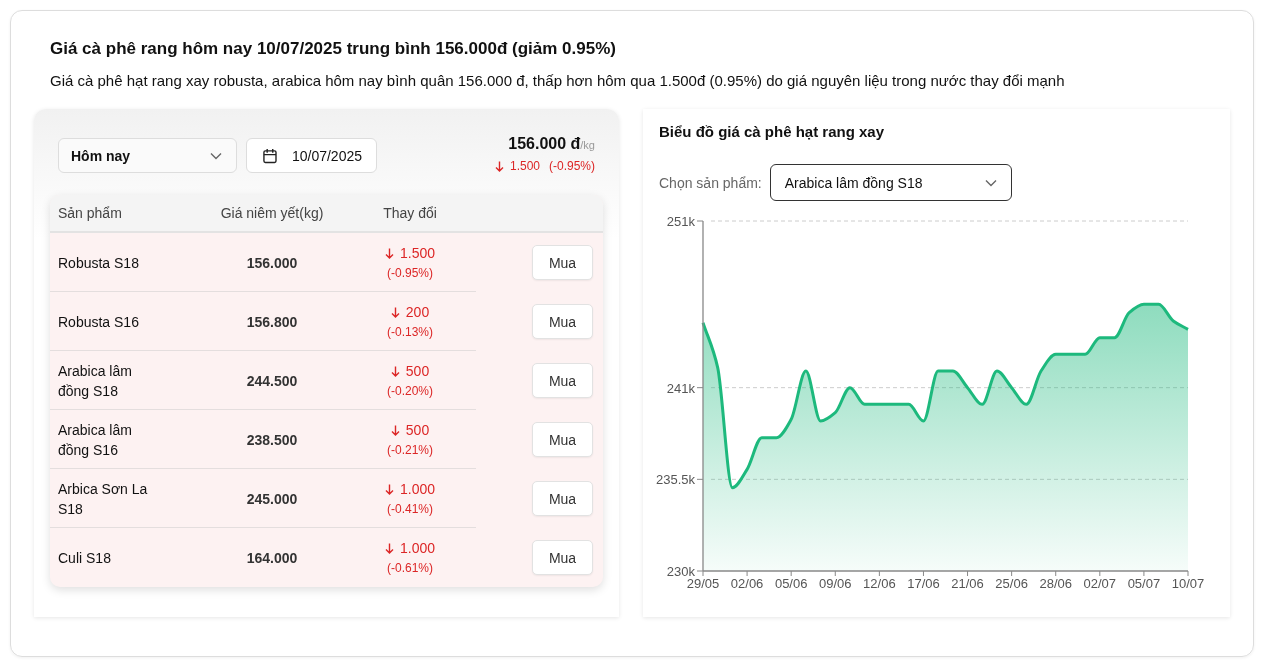  I want to click on change-percent: (-0.21%), so click(410, 450).